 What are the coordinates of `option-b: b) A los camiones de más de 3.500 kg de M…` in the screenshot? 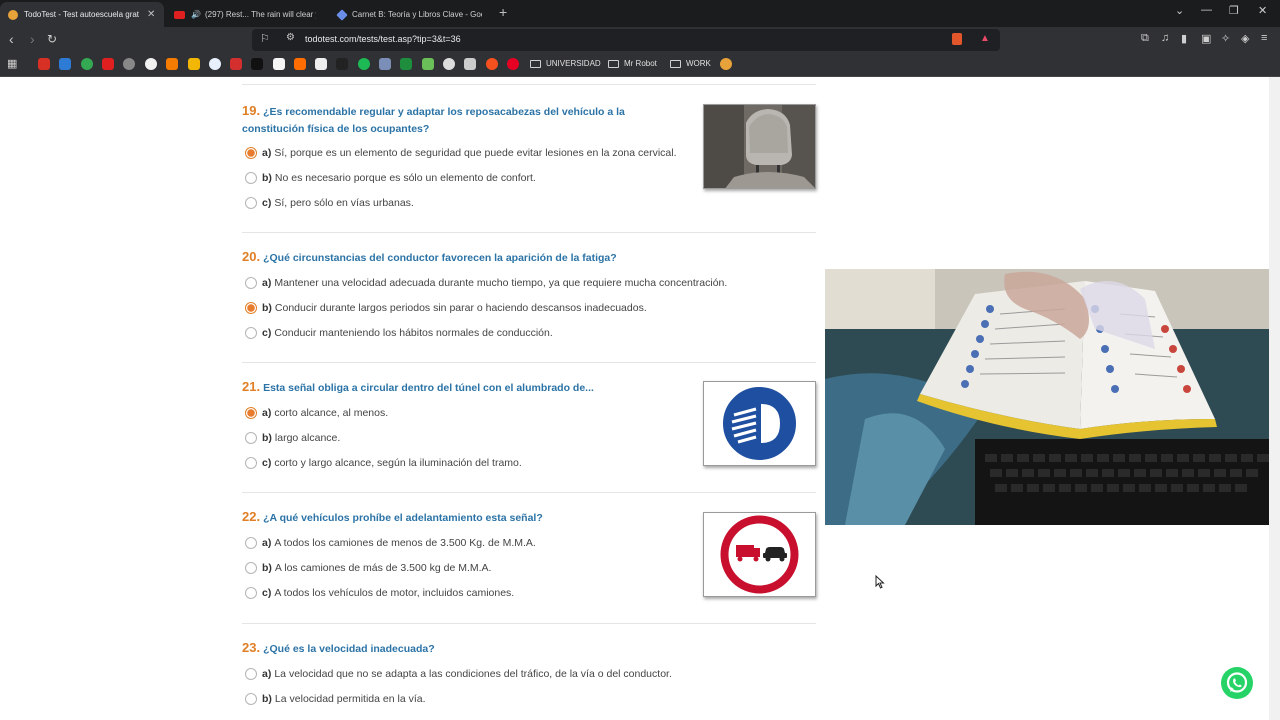 It's located at (368, 568).